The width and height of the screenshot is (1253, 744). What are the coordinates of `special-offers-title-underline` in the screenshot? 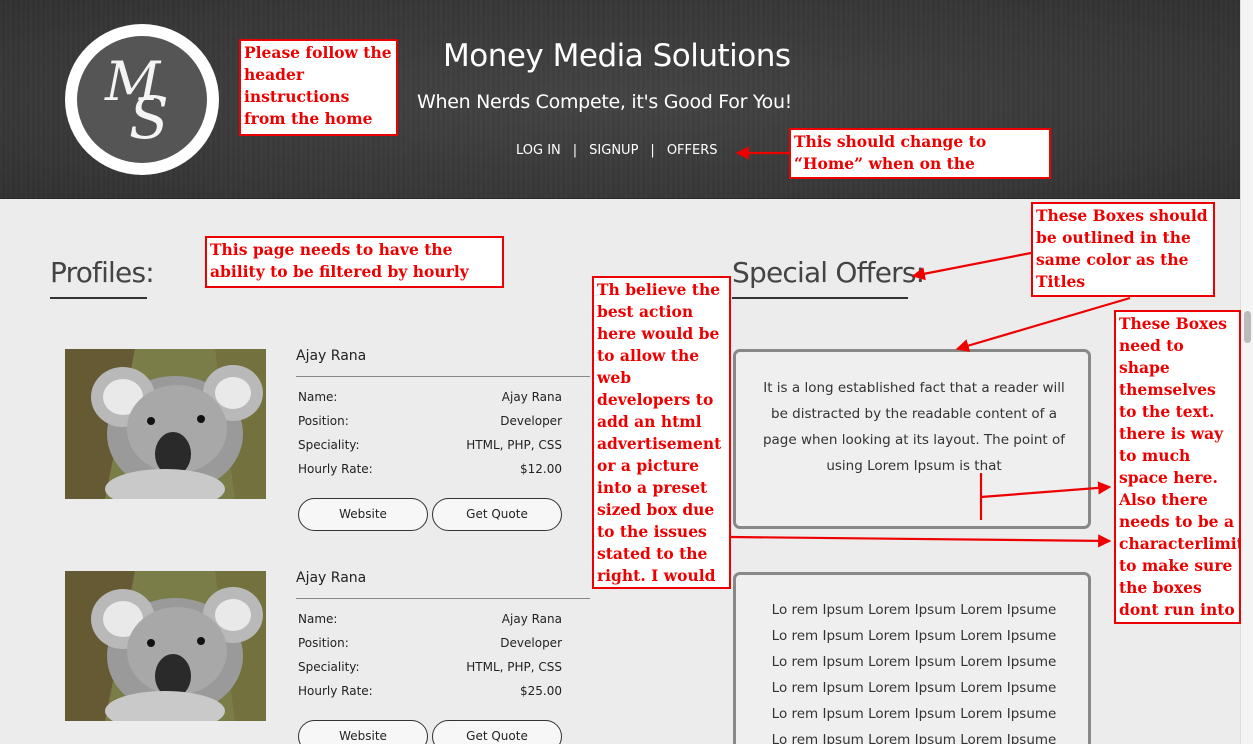 It's located at (820, 298).